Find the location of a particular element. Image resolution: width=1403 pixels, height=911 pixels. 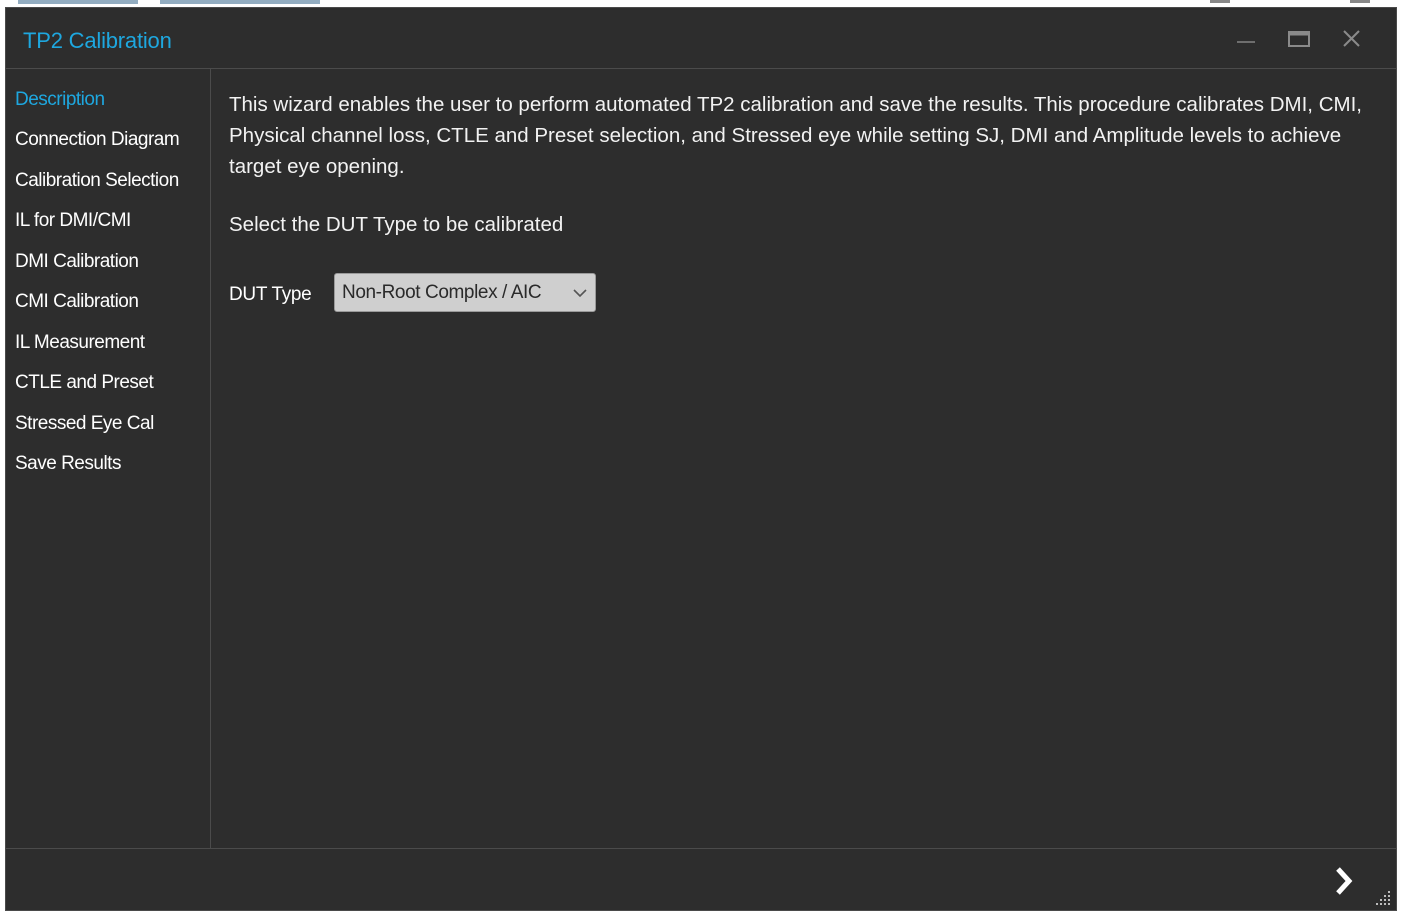

resize-grip-icon is located at coordinates (1383, 898).